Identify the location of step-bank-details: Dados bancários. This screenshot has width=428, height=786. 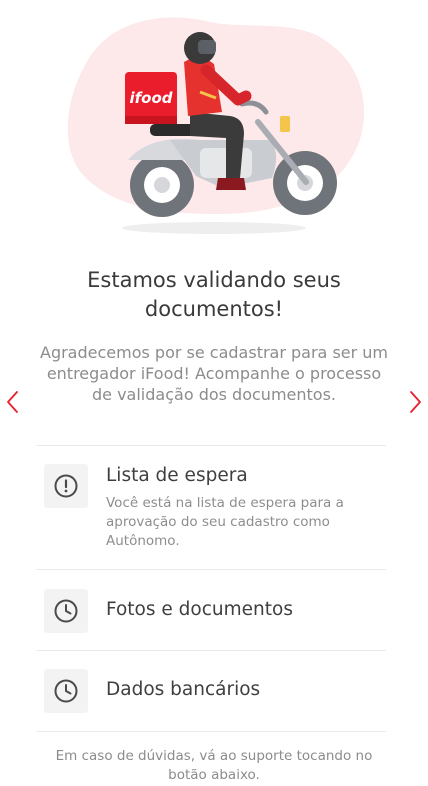
(214, 691).